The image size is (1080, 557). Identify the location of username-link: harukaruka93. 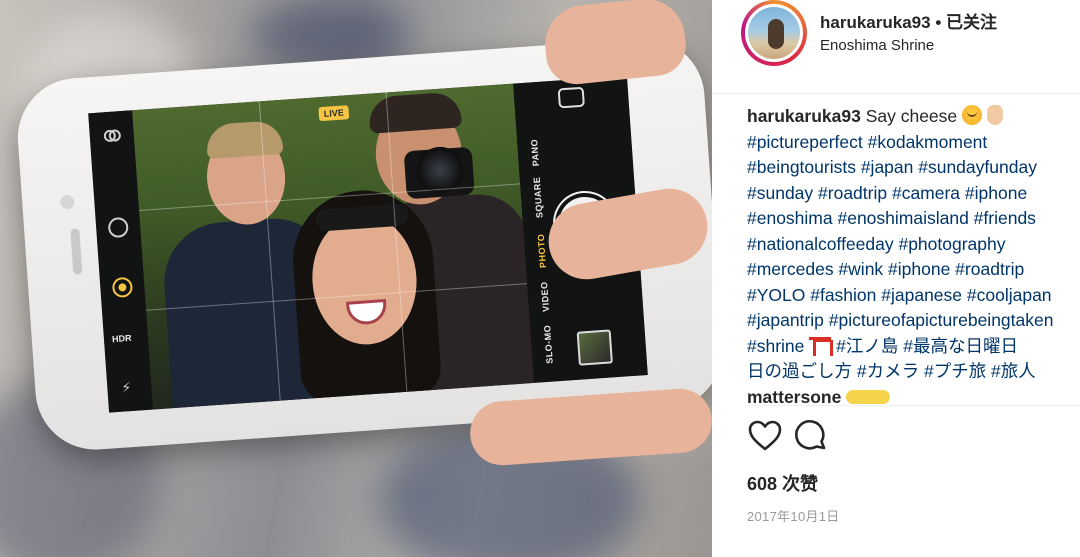
(875, 22).